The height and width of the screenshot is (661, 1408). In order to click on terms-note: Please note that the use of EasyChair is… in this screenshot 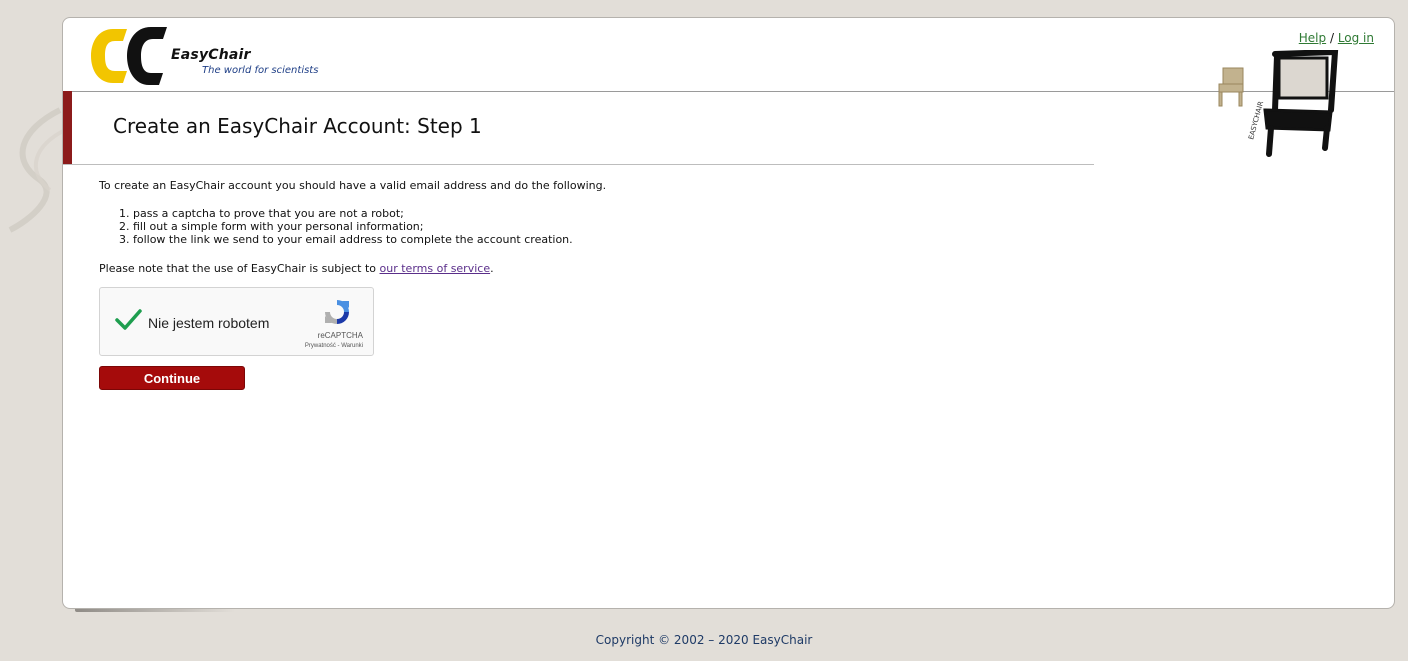, I will do `click(296, 268)`.